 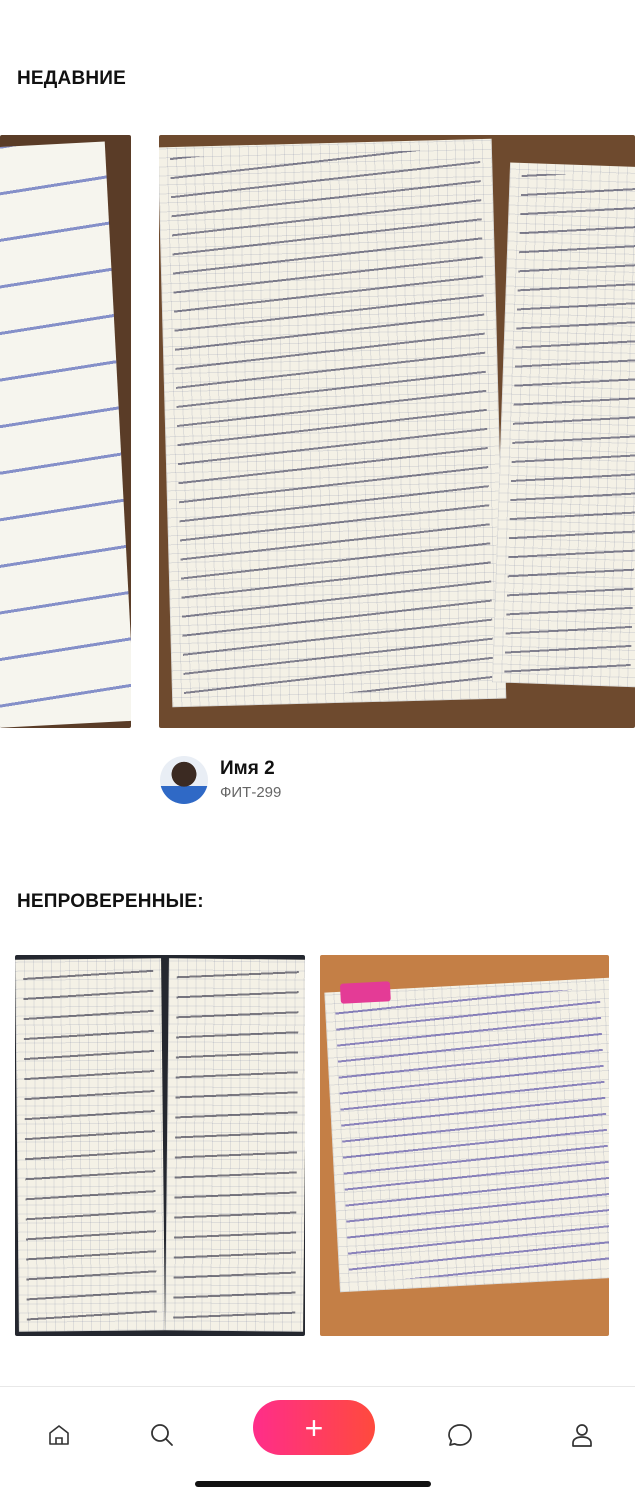 I want to click on chat-icon, so click(x=460, y=1435).